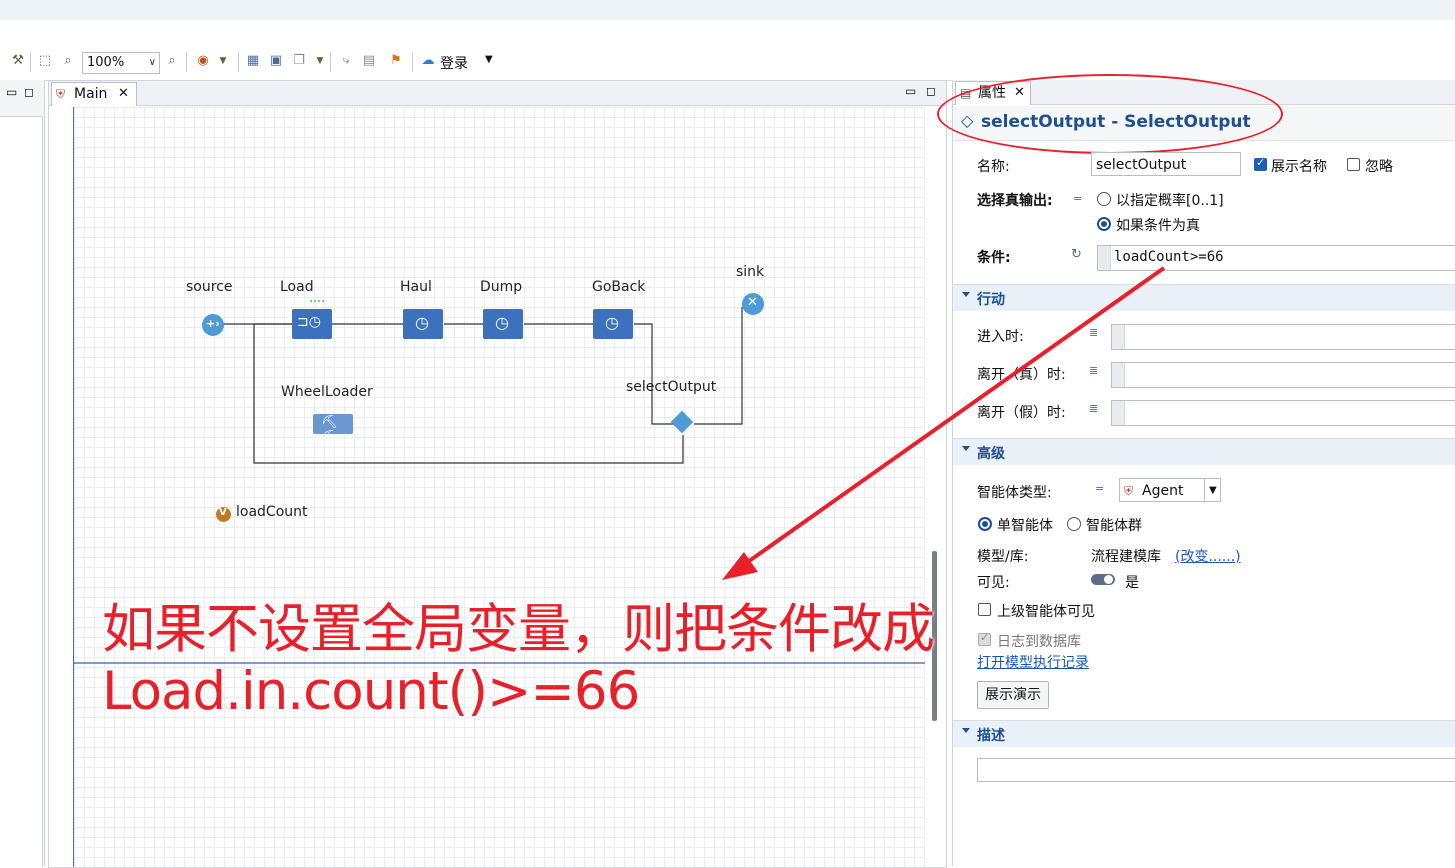 The height and width of the screenshot is (868, 1455). Describe the element at coordinates (518, 629) in the screenshot. I see `annotation-text-line1: 如果不设置全局变量，则把条件改成` at that location.